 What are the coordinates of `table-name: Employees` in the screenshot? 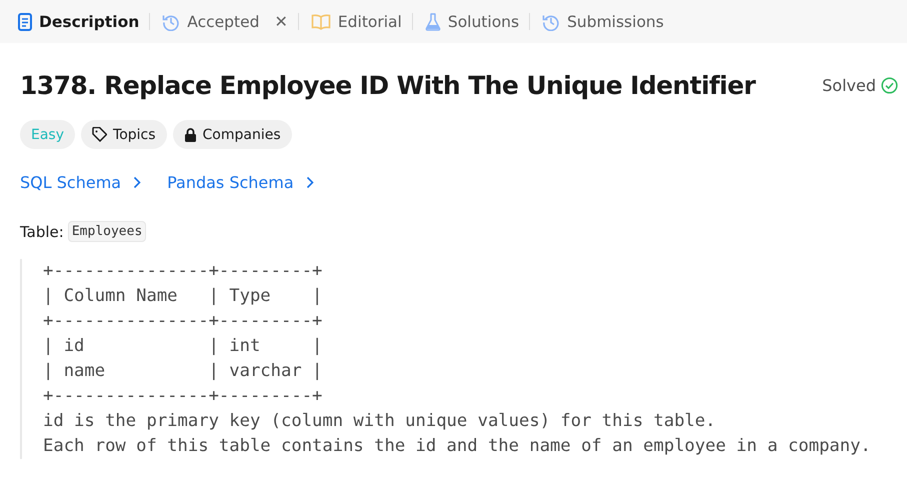 It's located at (107, 231).